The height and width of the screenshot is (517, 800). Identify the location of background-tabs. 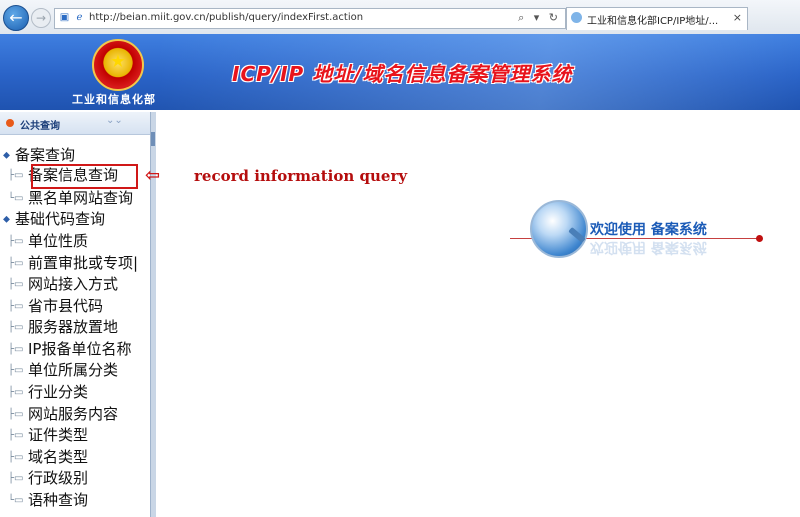
(695, 3).